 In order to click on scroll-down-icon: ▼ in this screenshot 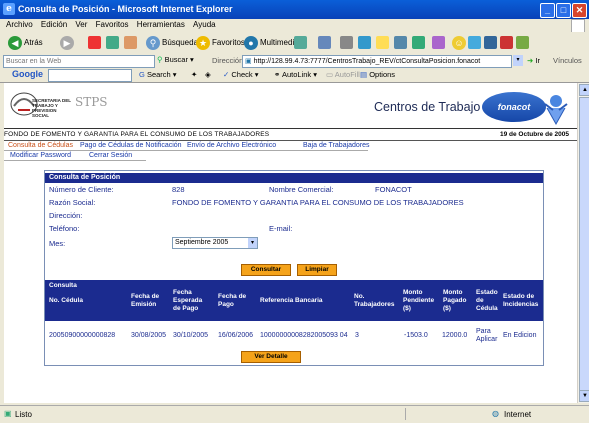, I will do `click(584, 396)`.